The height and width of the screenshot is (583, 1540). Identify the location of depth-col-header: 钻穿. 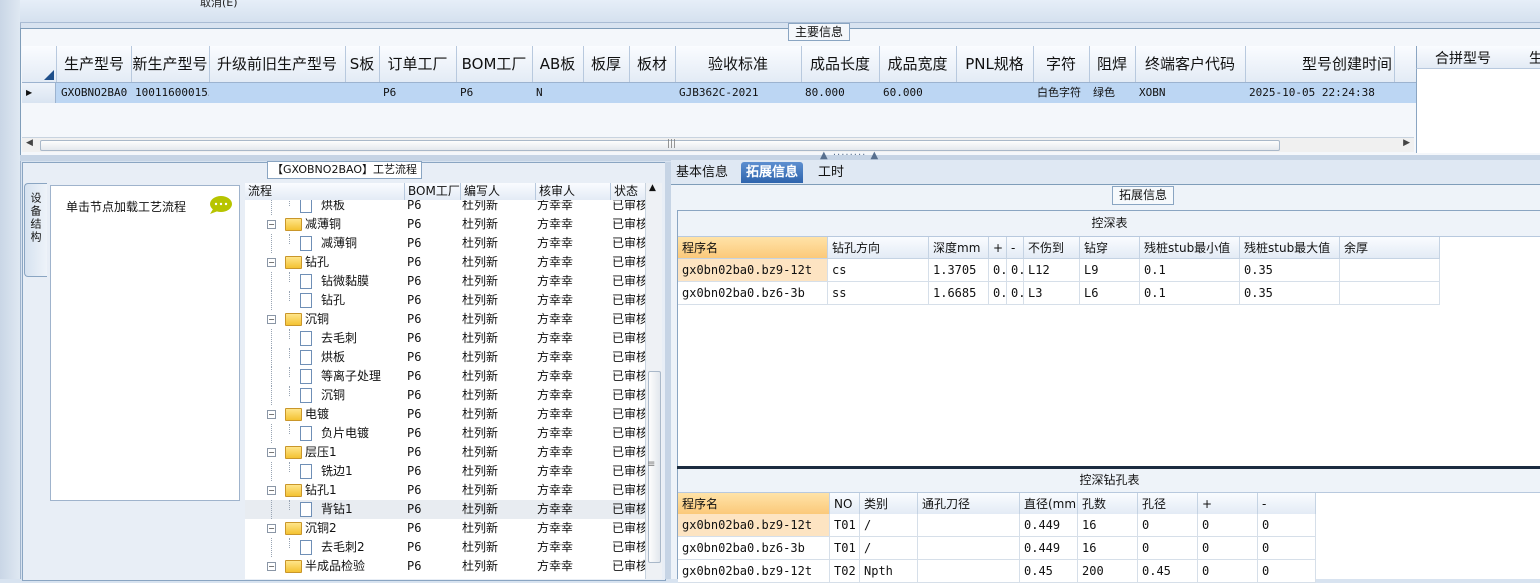
(1110, 248).